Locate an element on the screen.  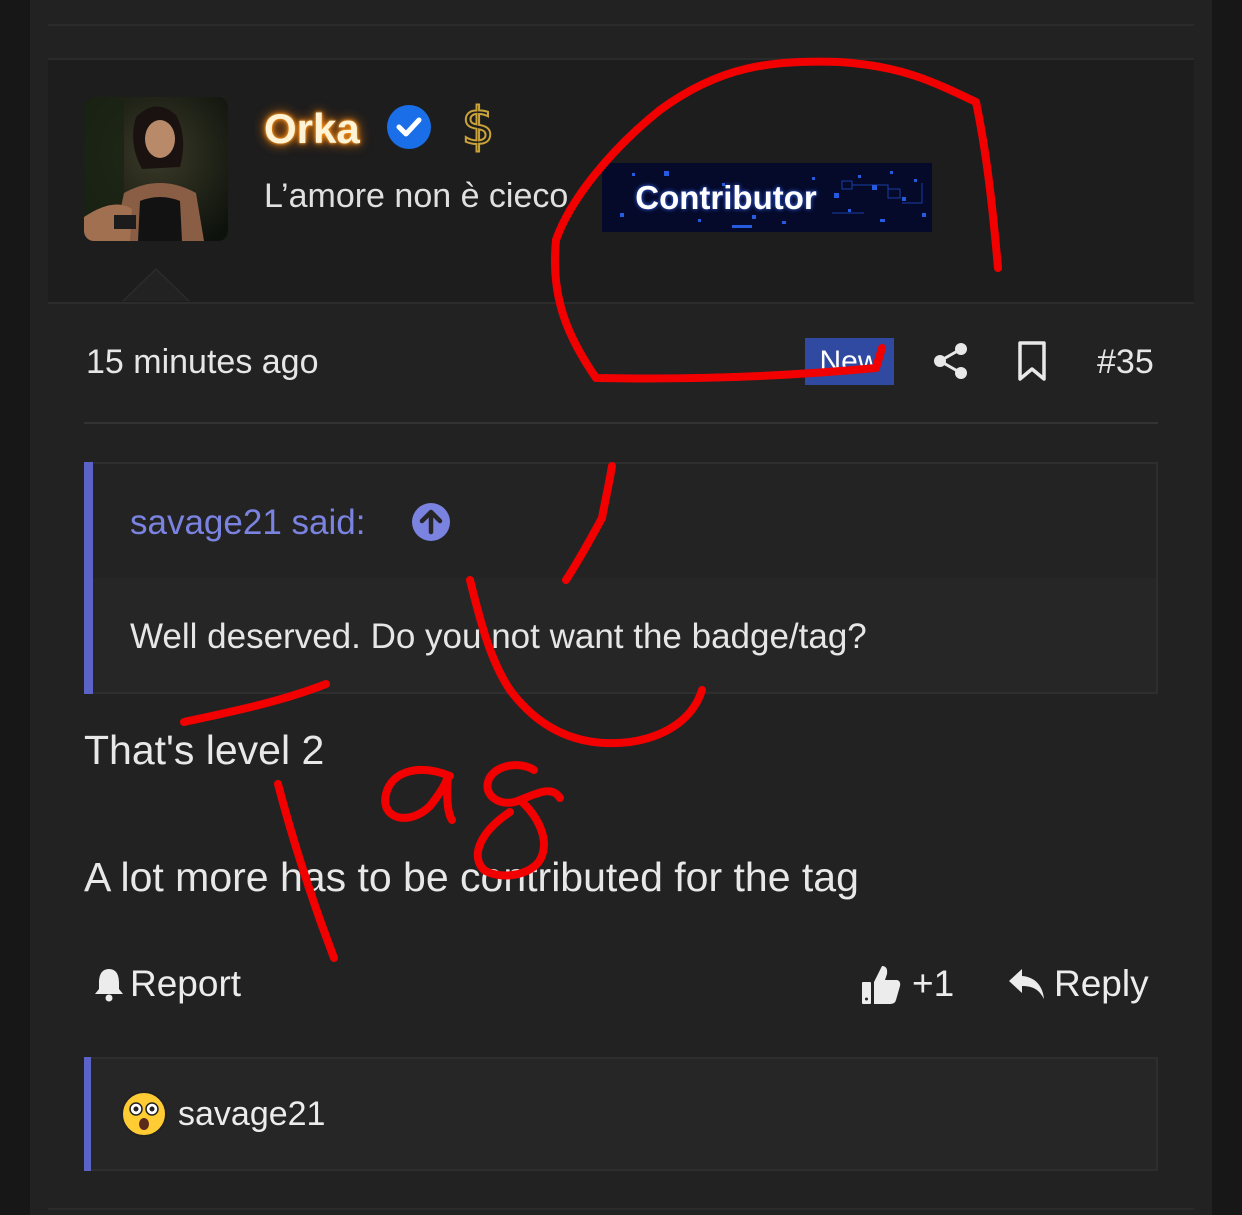
username: Orka is located at coordinates (312, 129).